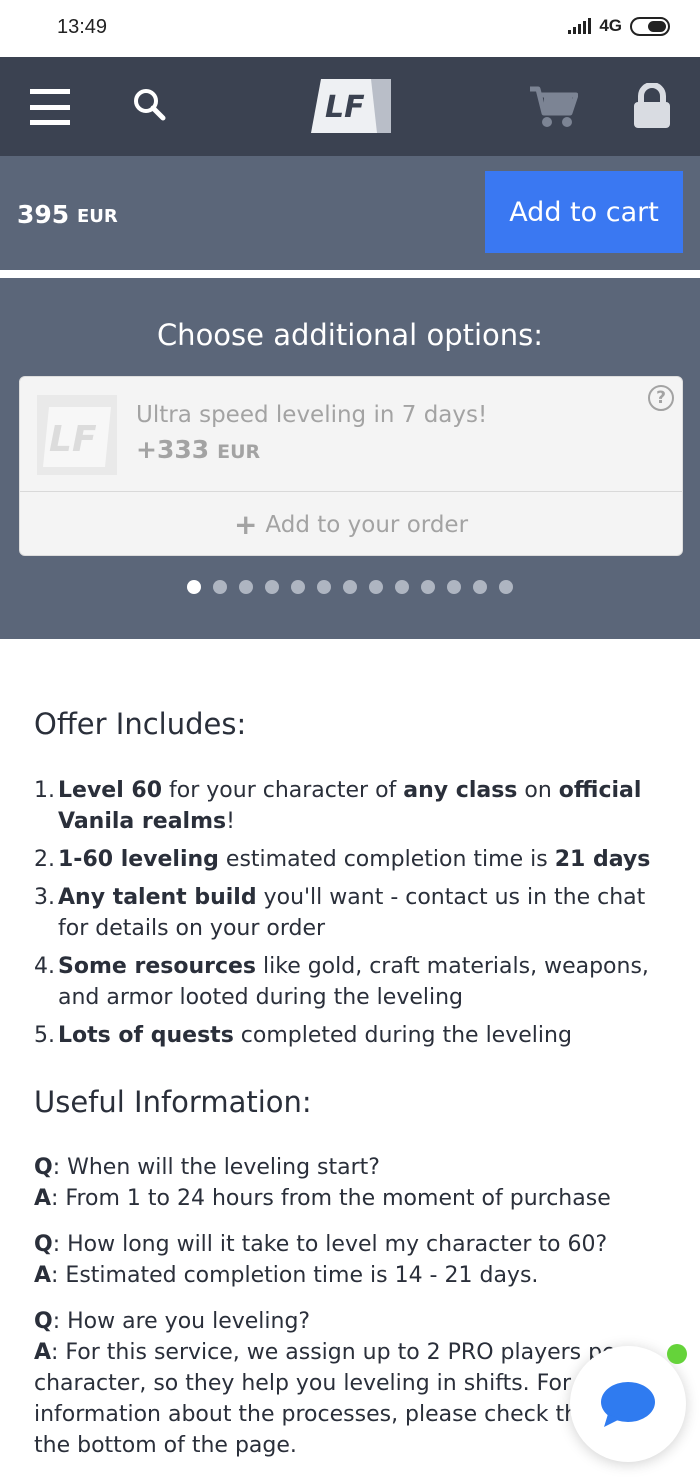 The width and height of the screenshot is (700, 1477). I want to click on offer-text: estimated completion time is, so click(386, 859).